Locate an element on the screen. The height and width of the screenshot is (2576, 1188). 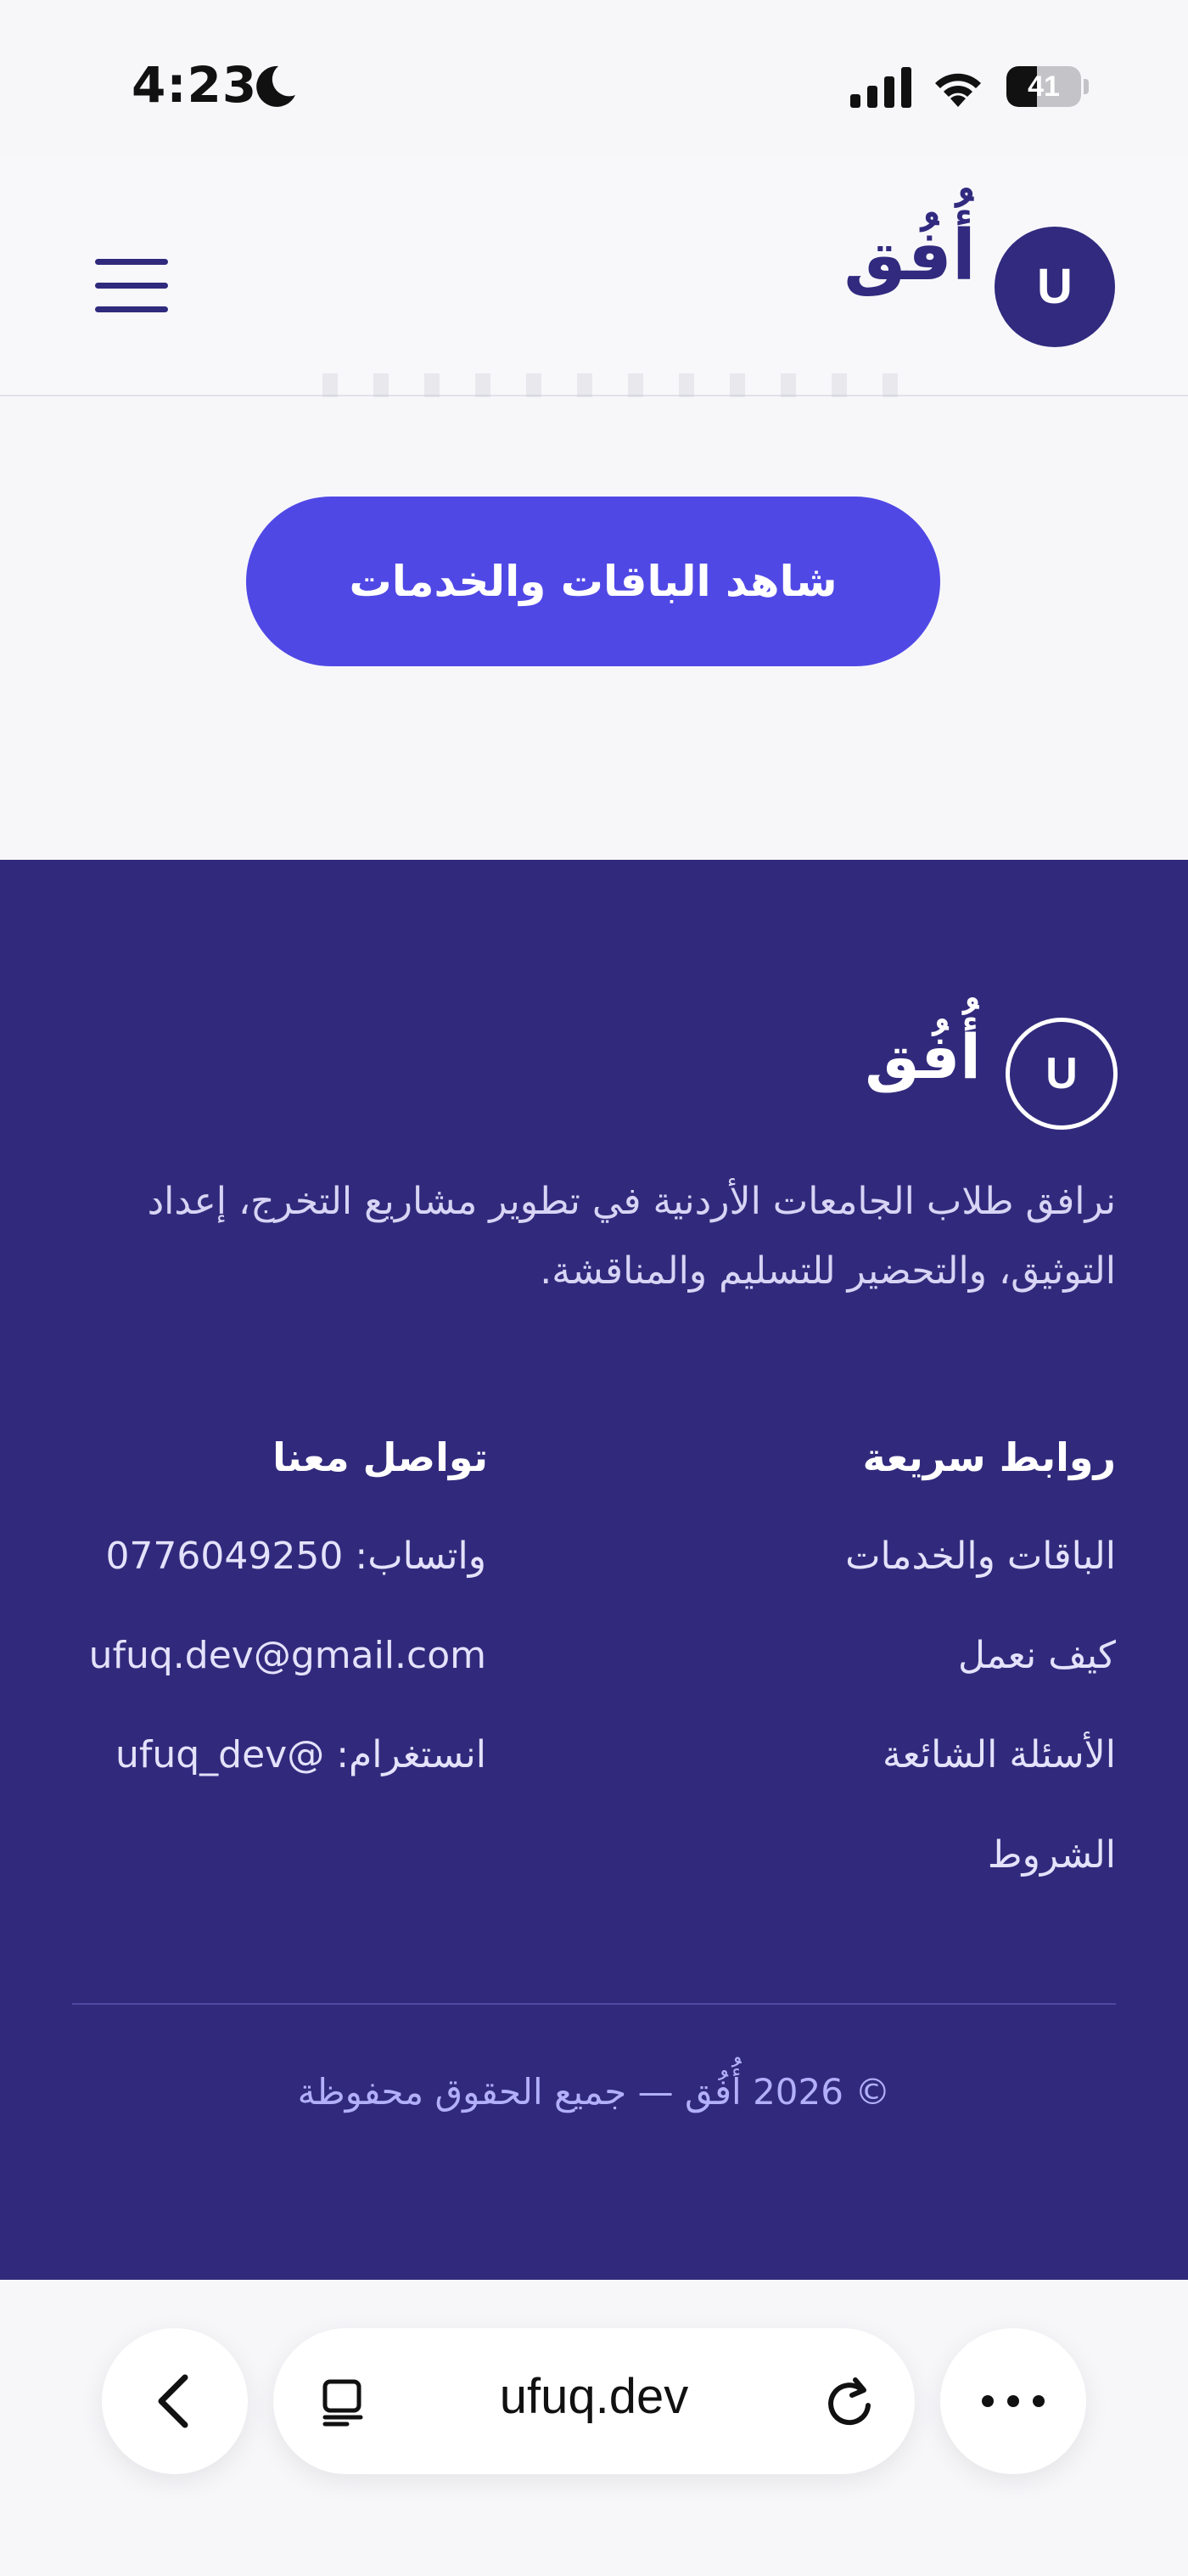
contact-whatsapp: واتساب: 0776049250 is located at coordinates (295, 1556).